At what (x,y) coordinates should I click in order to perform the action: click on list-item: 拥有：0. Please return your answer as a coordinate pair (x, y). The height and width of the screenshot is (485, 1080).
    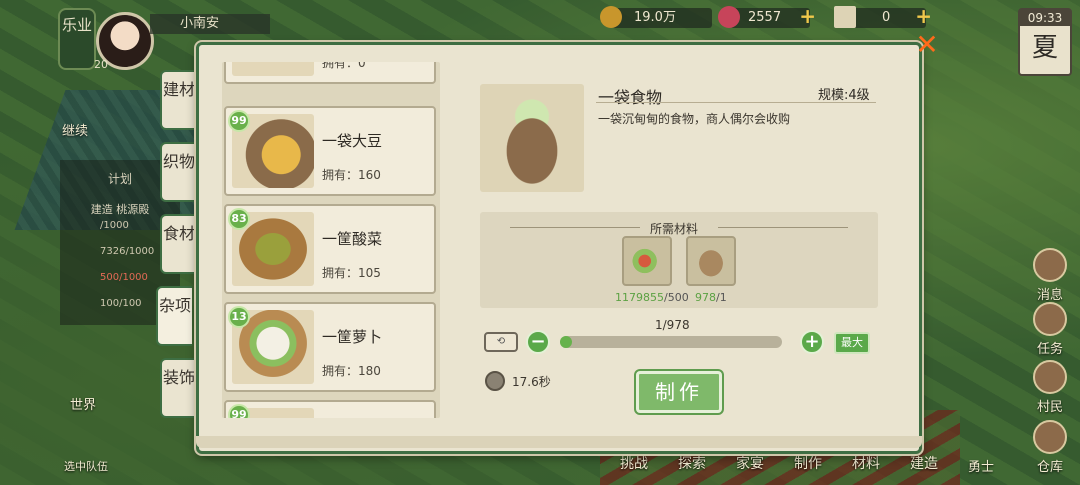
    Looking at the image, I should click on (330, 73).